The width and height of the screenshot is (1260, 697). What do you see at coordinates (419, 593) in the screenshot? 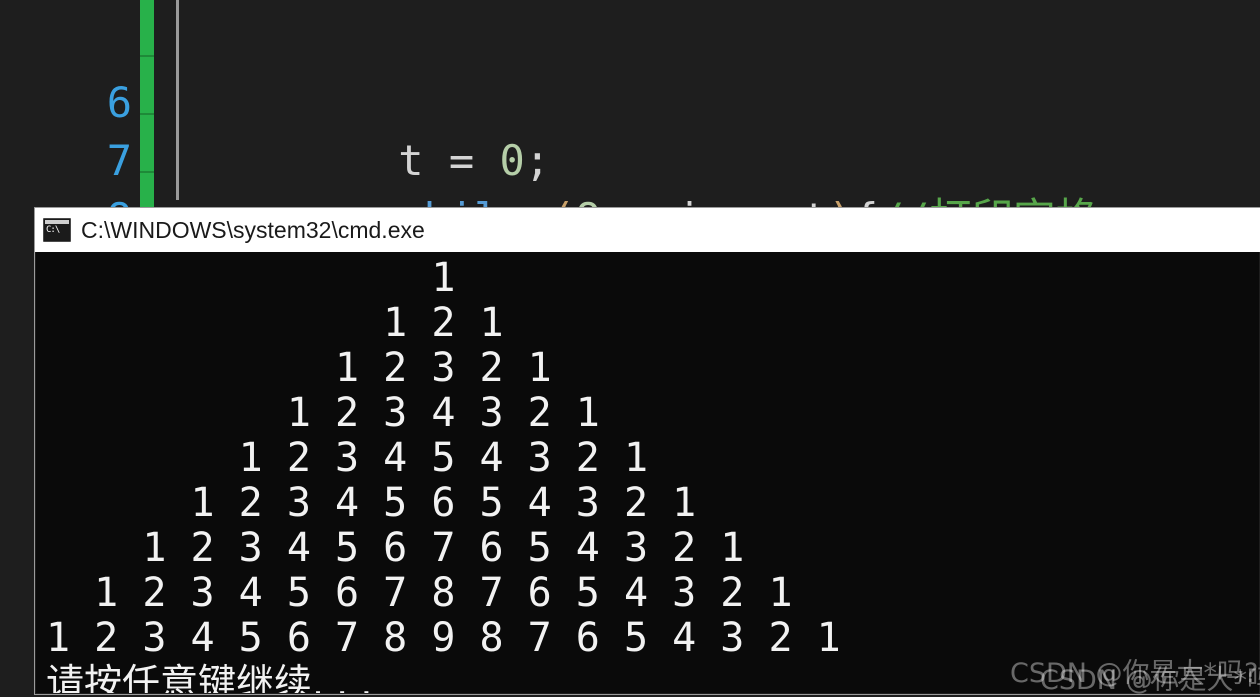
I see `console-row: 1 2 3 4 5 6 7 8 7 6 5 4 3 2 1` at bounding box center [419, 593].